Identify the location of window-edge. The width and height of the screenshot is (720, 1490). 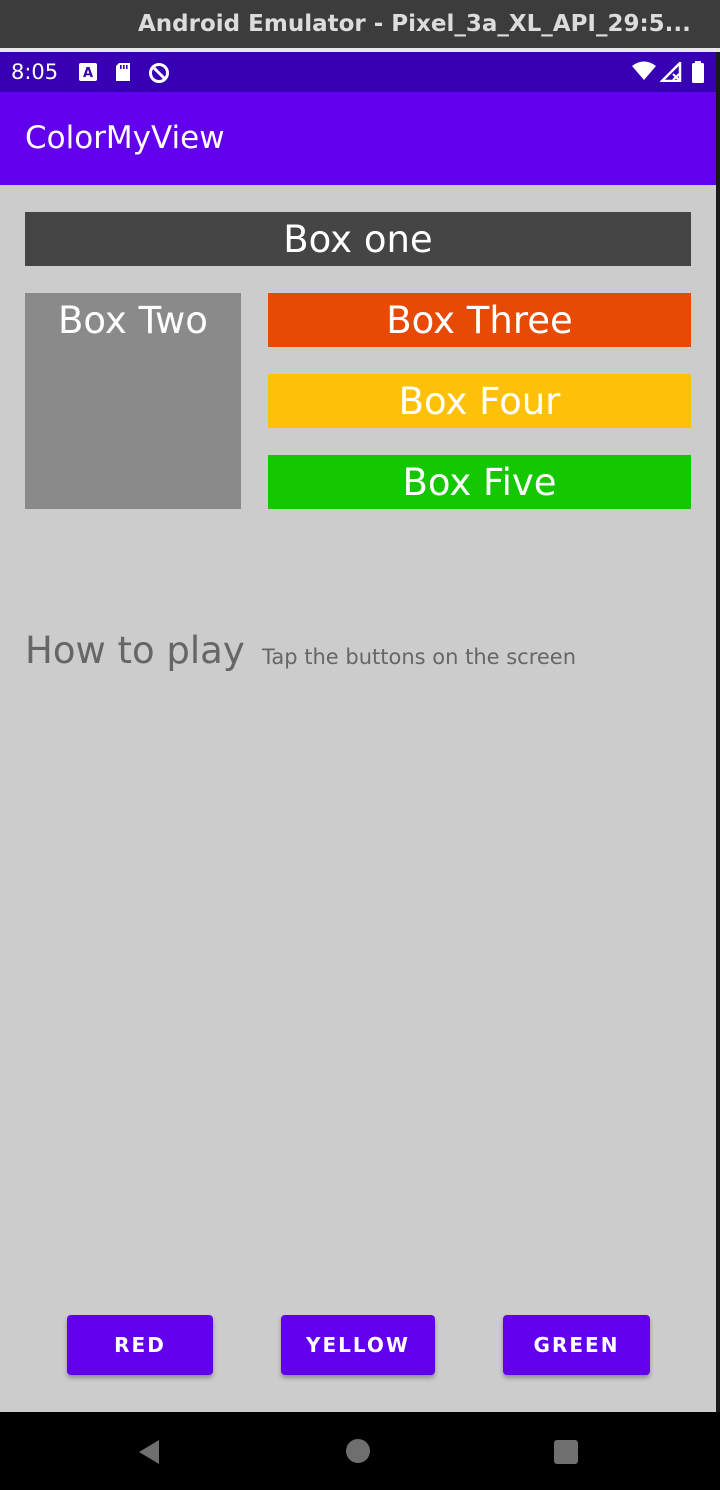
(718, 771).